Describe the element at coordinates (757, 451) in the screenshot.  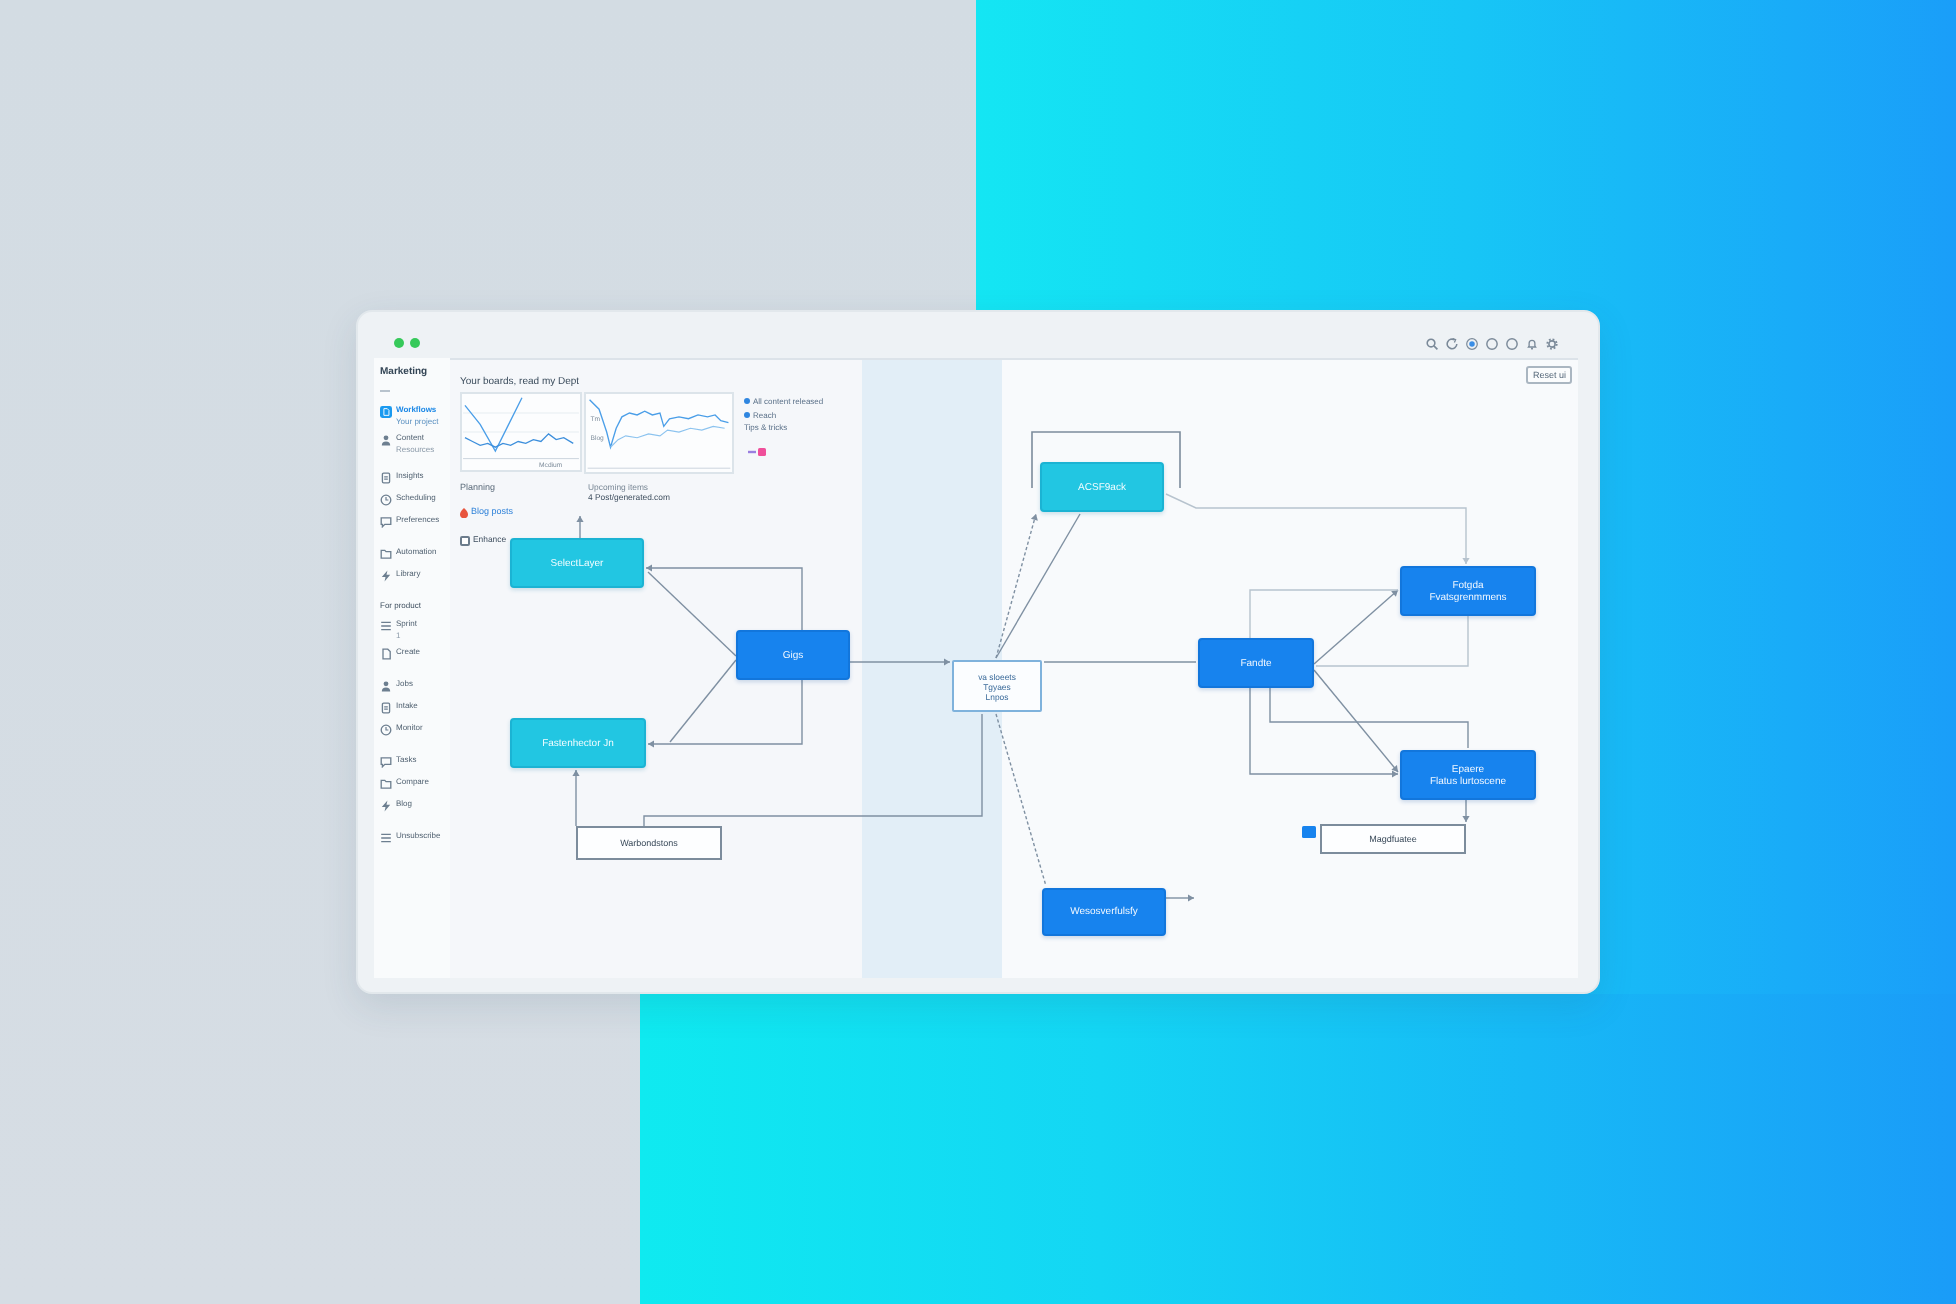
I see `legend-swatch-icon` at that location.